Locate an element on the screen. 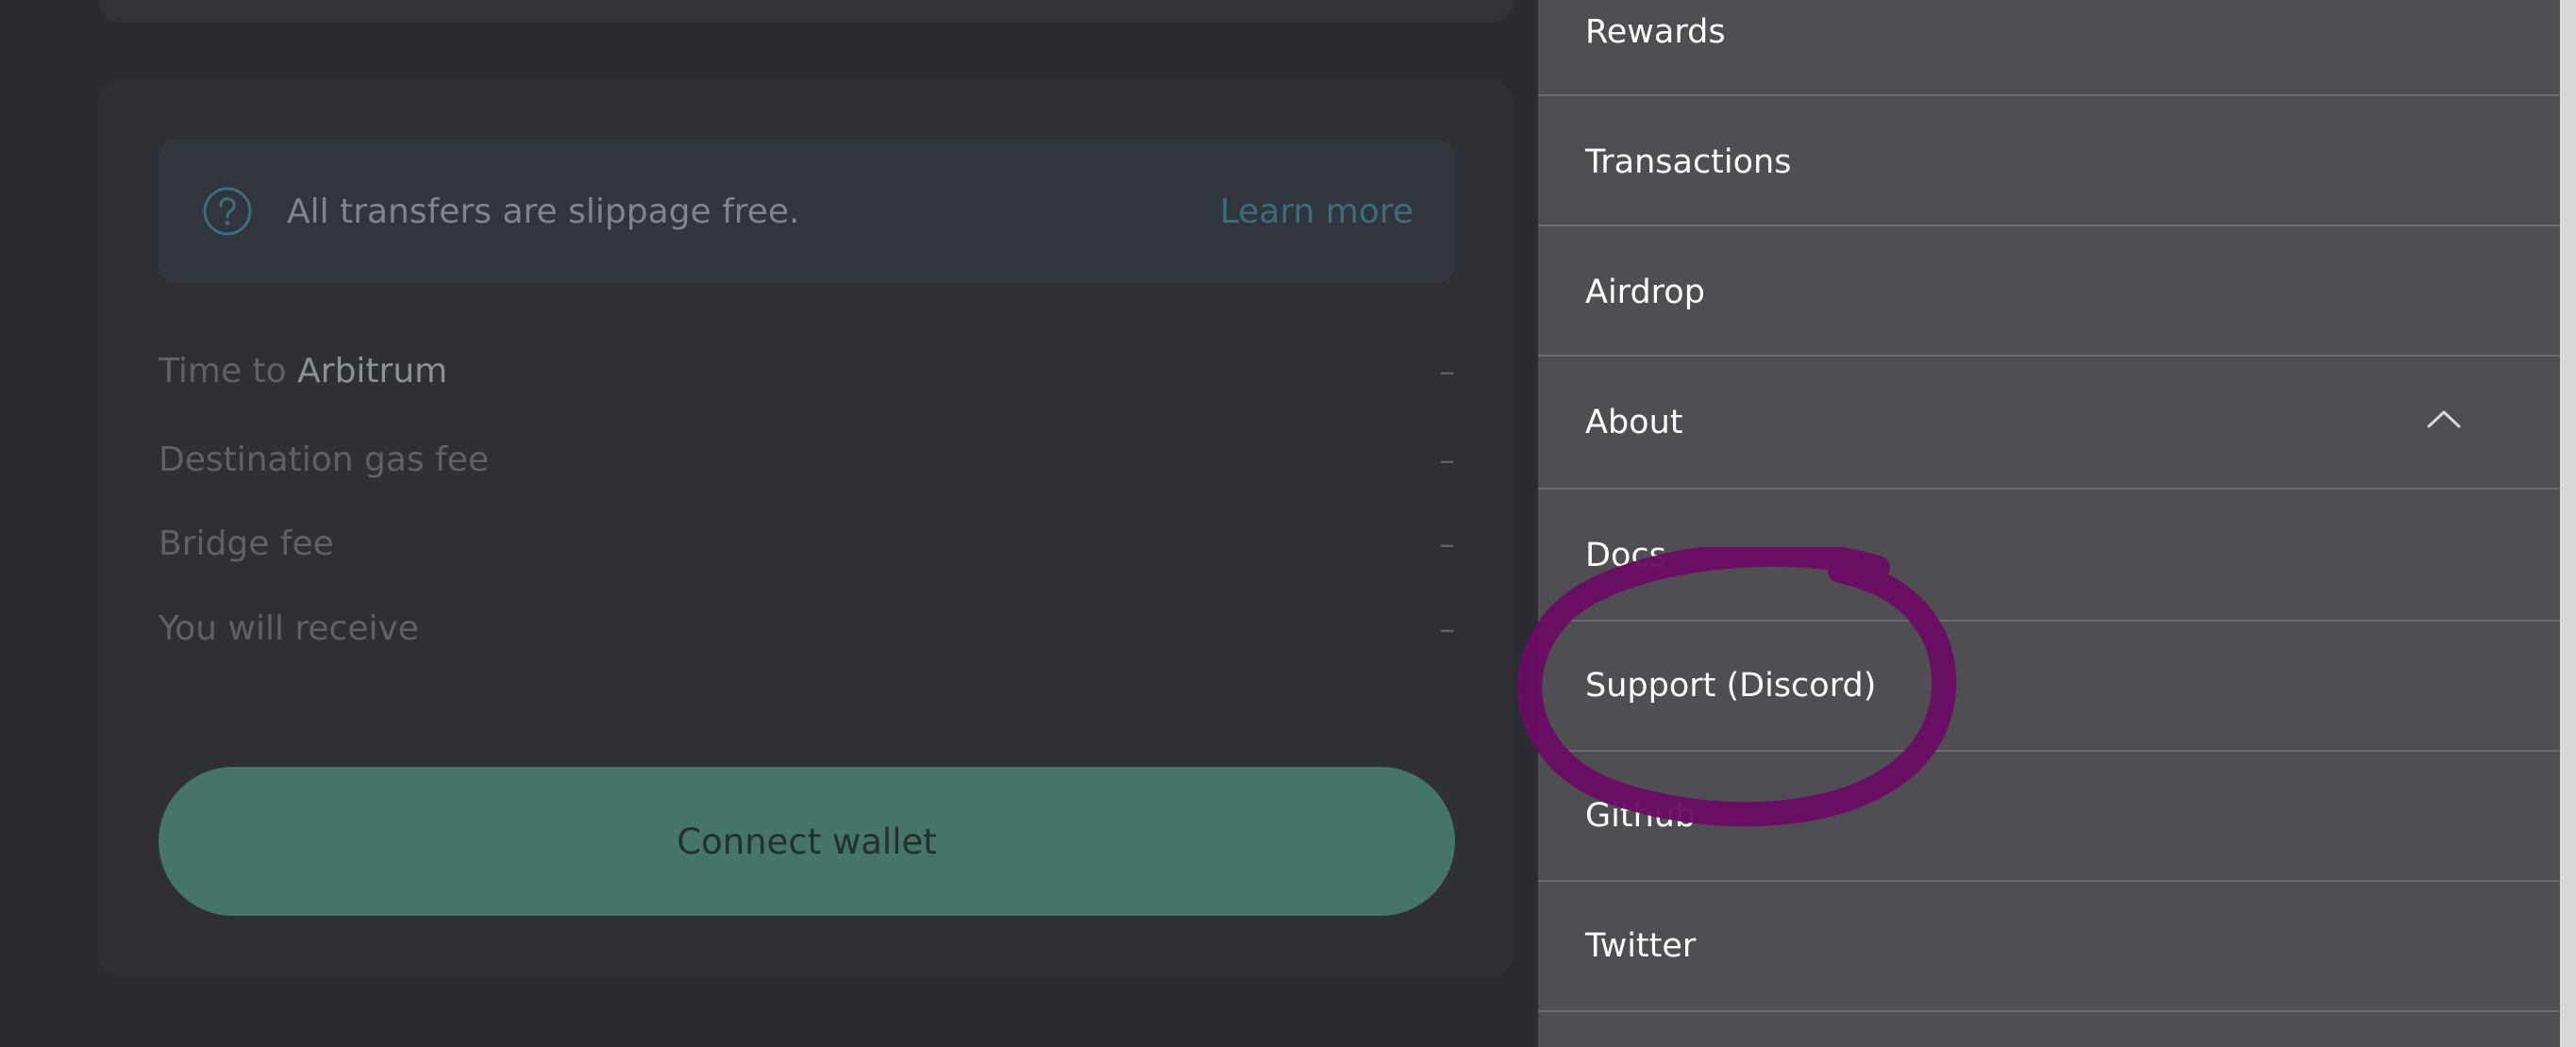  receive-label: You will receive is located at coordinates (289, 629).